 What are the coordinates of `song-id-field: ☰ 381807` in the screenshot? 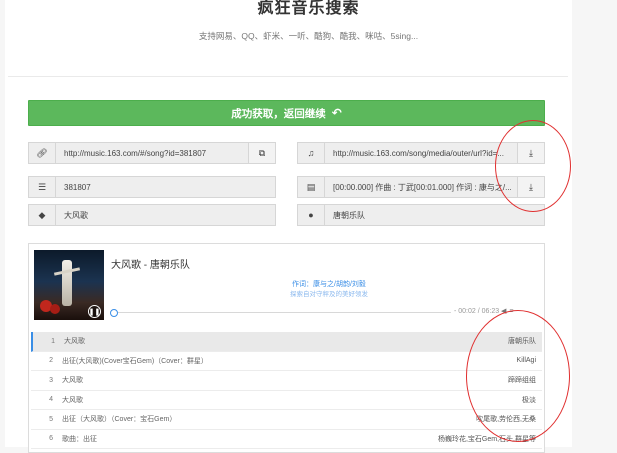 It's located at (152, 187).